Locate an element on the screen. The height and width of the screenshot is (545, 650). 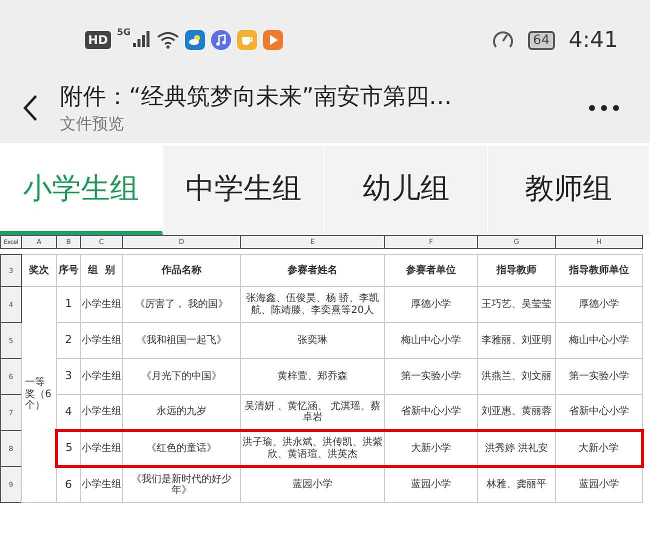
number-cell: 3 is located at coordinates (68, 376).